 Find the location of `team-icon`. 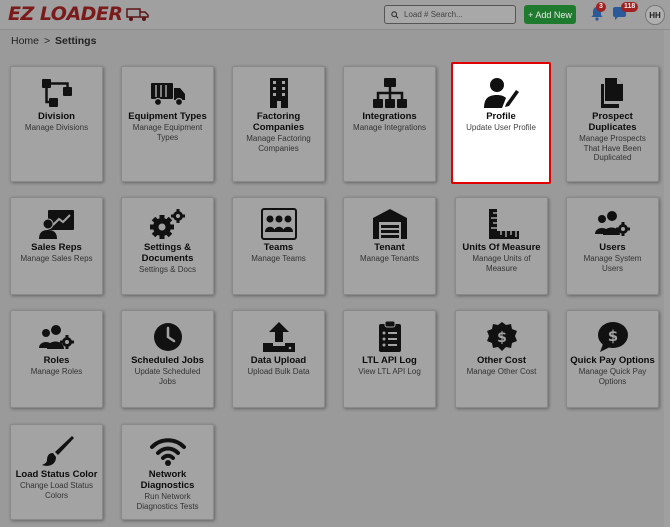

team-icon is located at coordinates (278, 224).